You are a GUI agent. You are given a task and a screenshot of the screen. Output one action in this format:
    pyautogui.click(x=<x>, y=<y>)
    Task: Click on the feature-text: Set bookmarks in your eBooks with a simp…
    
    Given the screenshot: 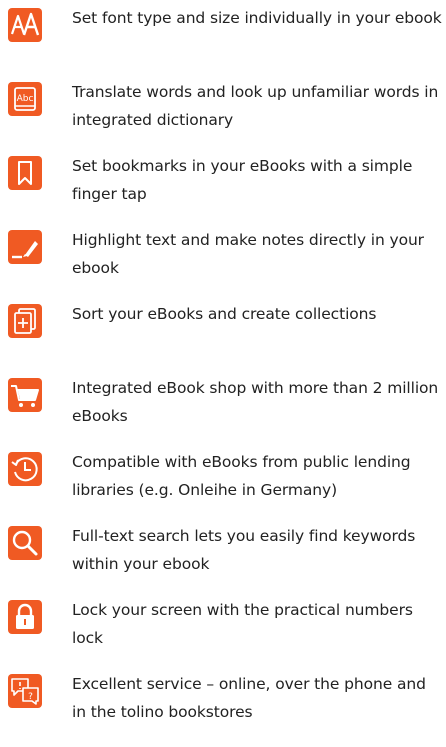 What is the action you would take?
    pyautogui.click(x=242, y=180)
    